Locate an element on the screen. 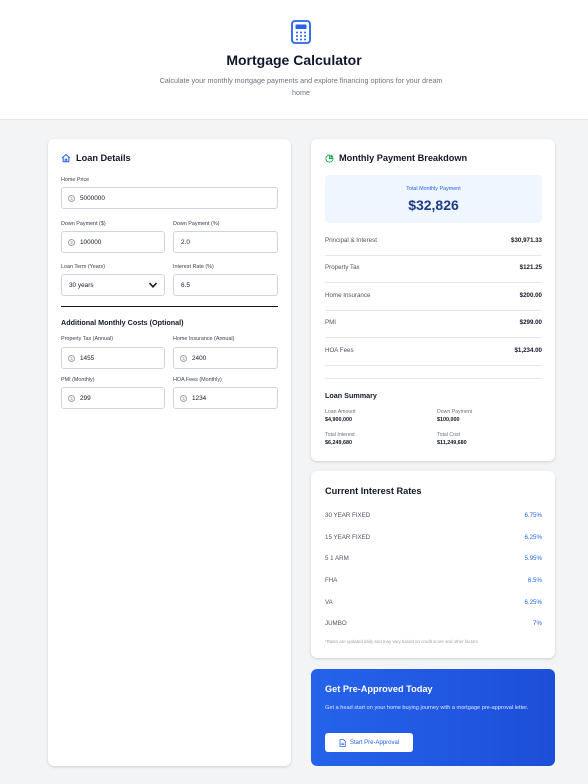 Image resolution: width=588 pixels, height=784 pixels. total-interest-value: $6,249,680 is located at coordinates (338, 443).